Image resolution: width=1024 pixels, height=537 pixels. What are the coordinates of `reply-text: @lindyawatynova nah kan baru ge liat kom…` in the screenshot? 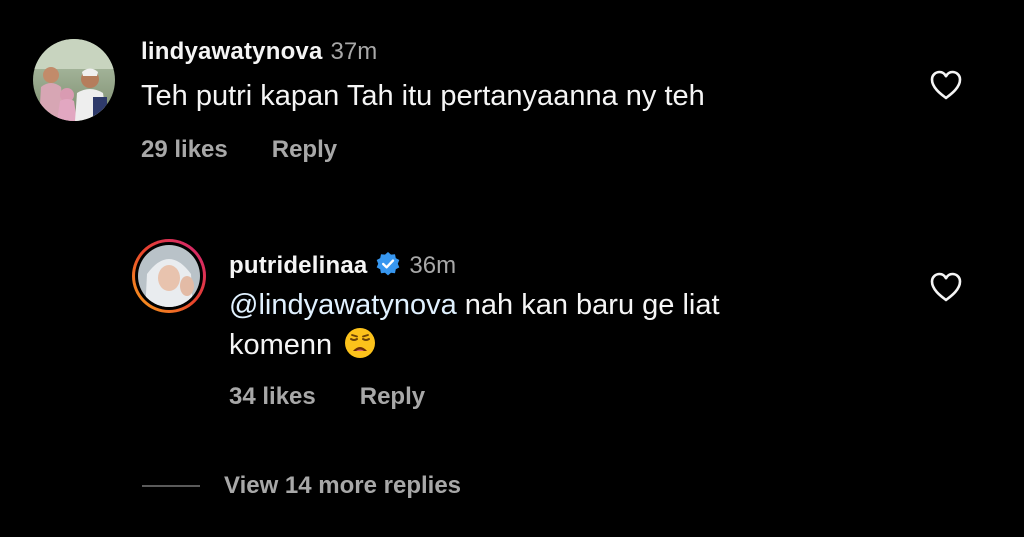 It's located at (474, 325).